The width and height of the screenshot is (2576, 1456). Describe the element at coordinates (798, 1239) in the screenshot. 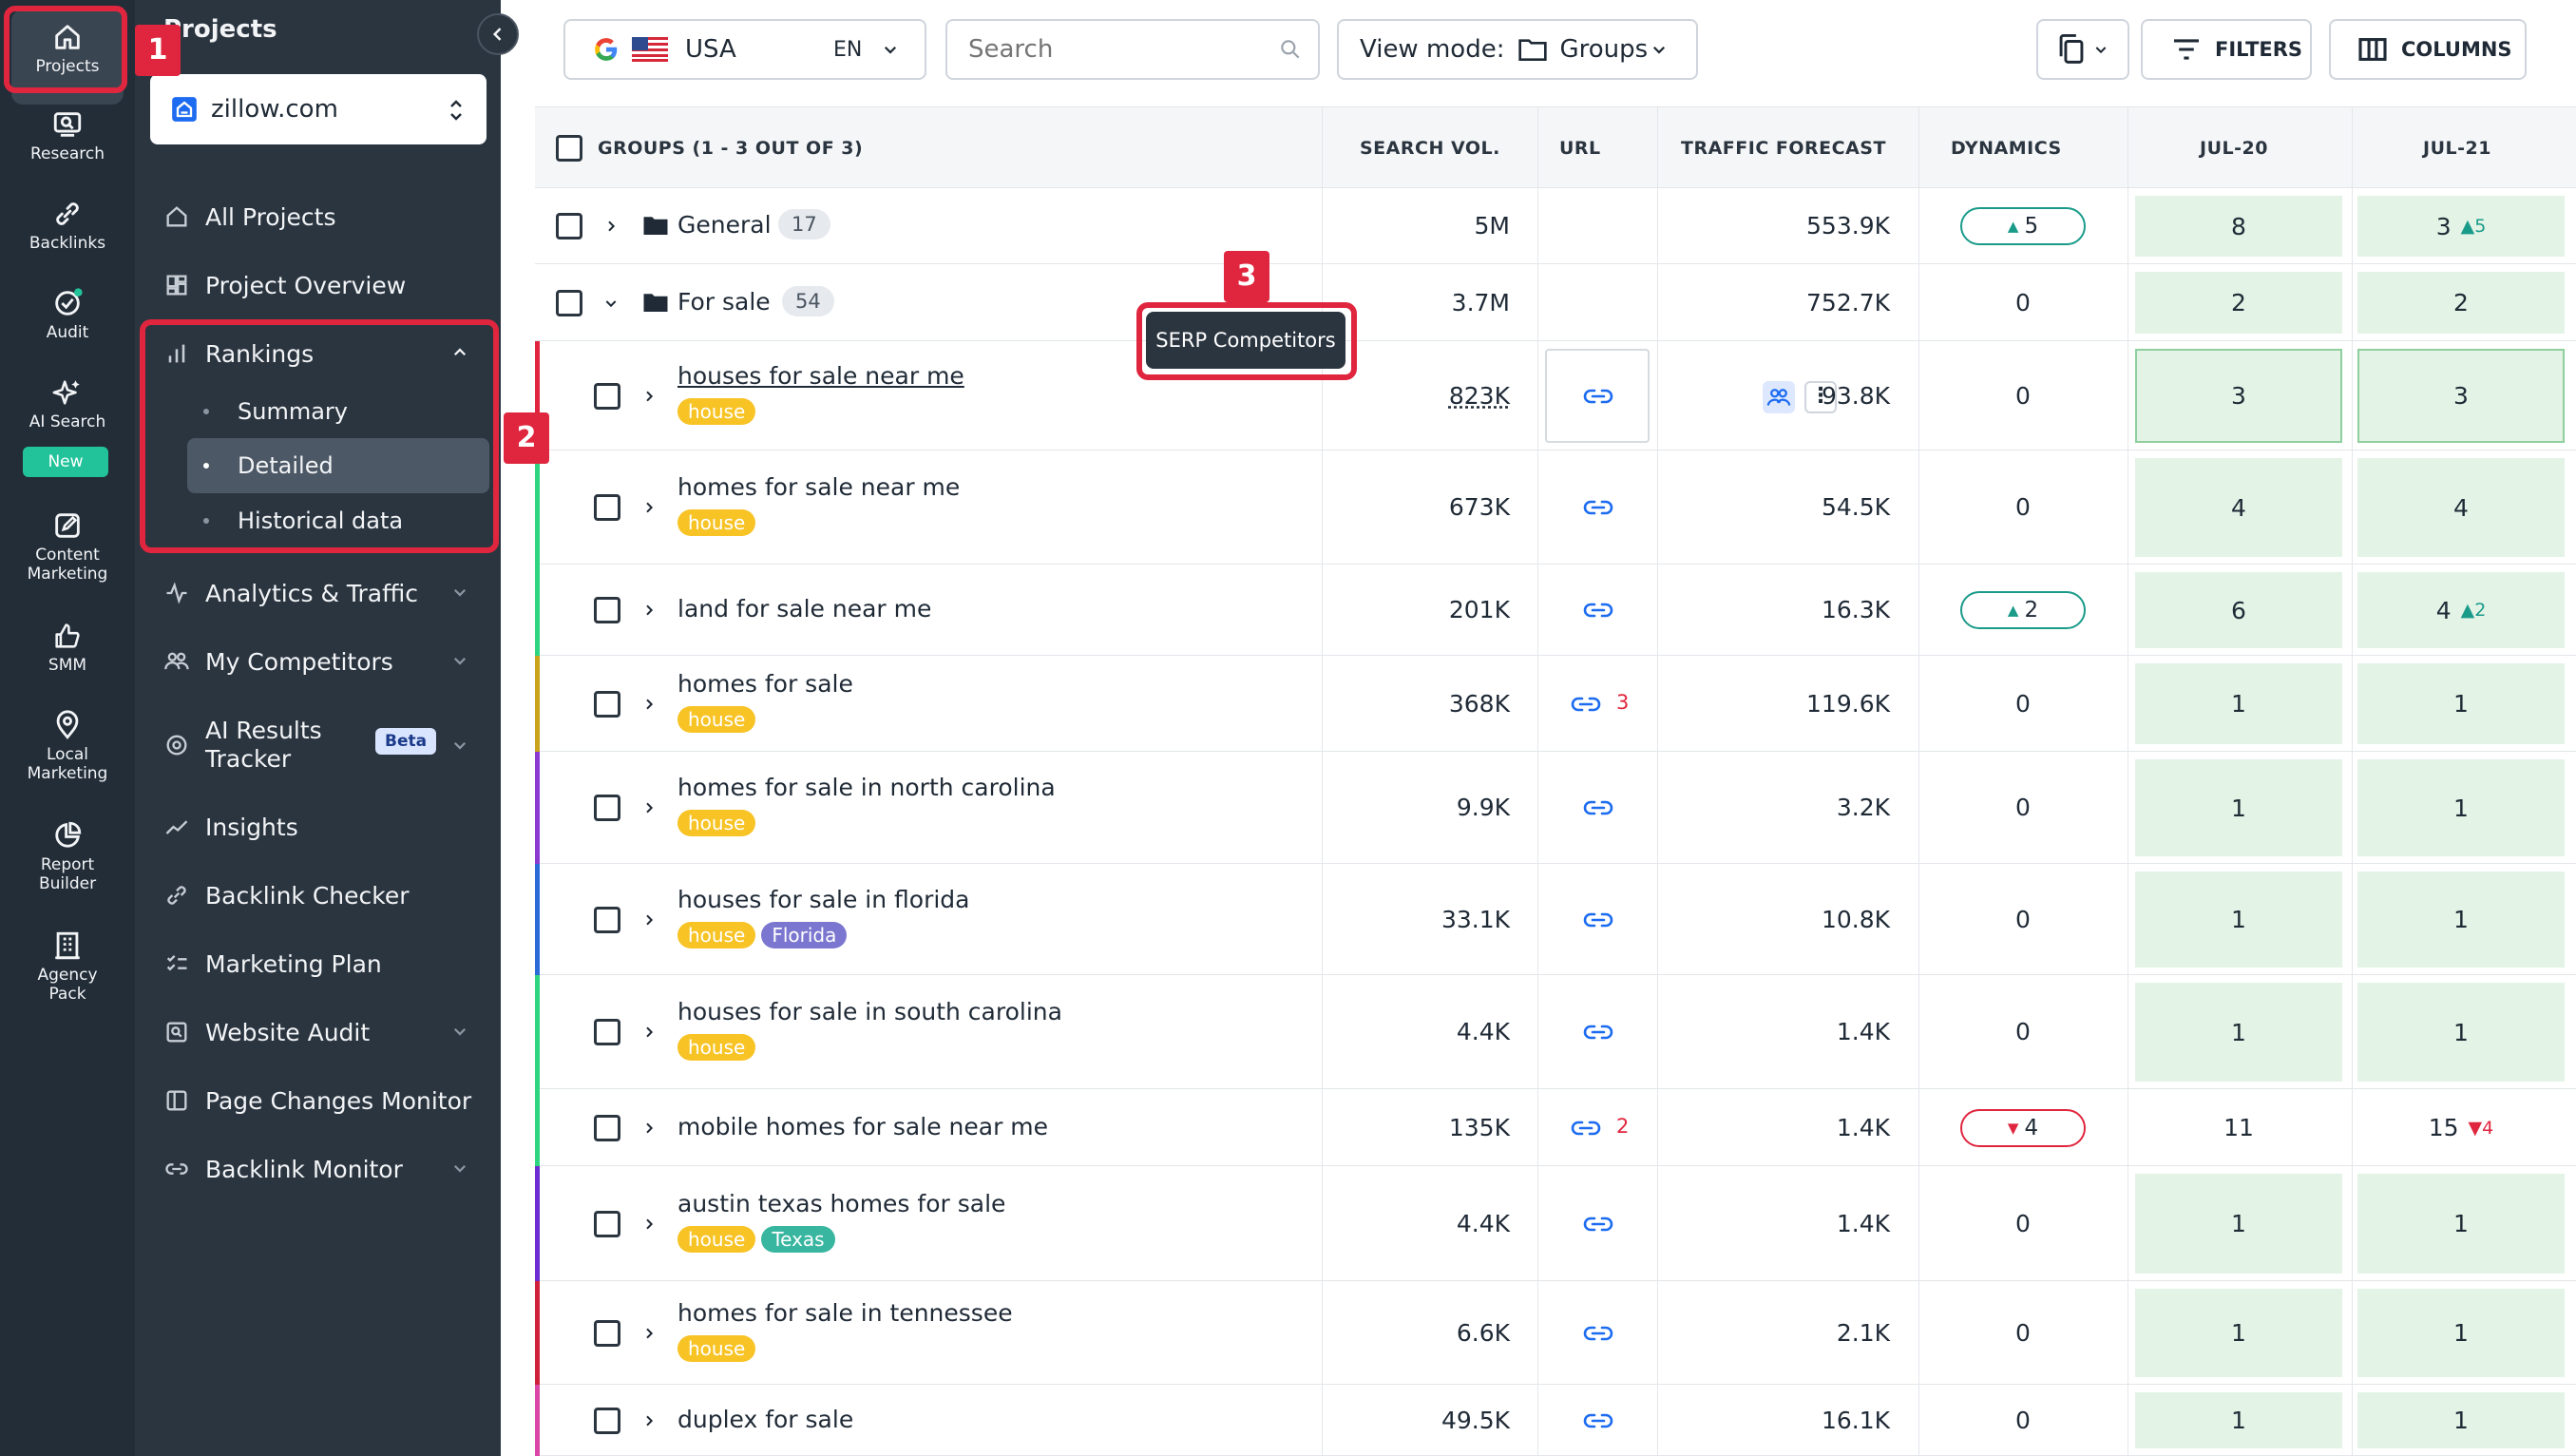

I see `tag-badge: Texas` at that location.